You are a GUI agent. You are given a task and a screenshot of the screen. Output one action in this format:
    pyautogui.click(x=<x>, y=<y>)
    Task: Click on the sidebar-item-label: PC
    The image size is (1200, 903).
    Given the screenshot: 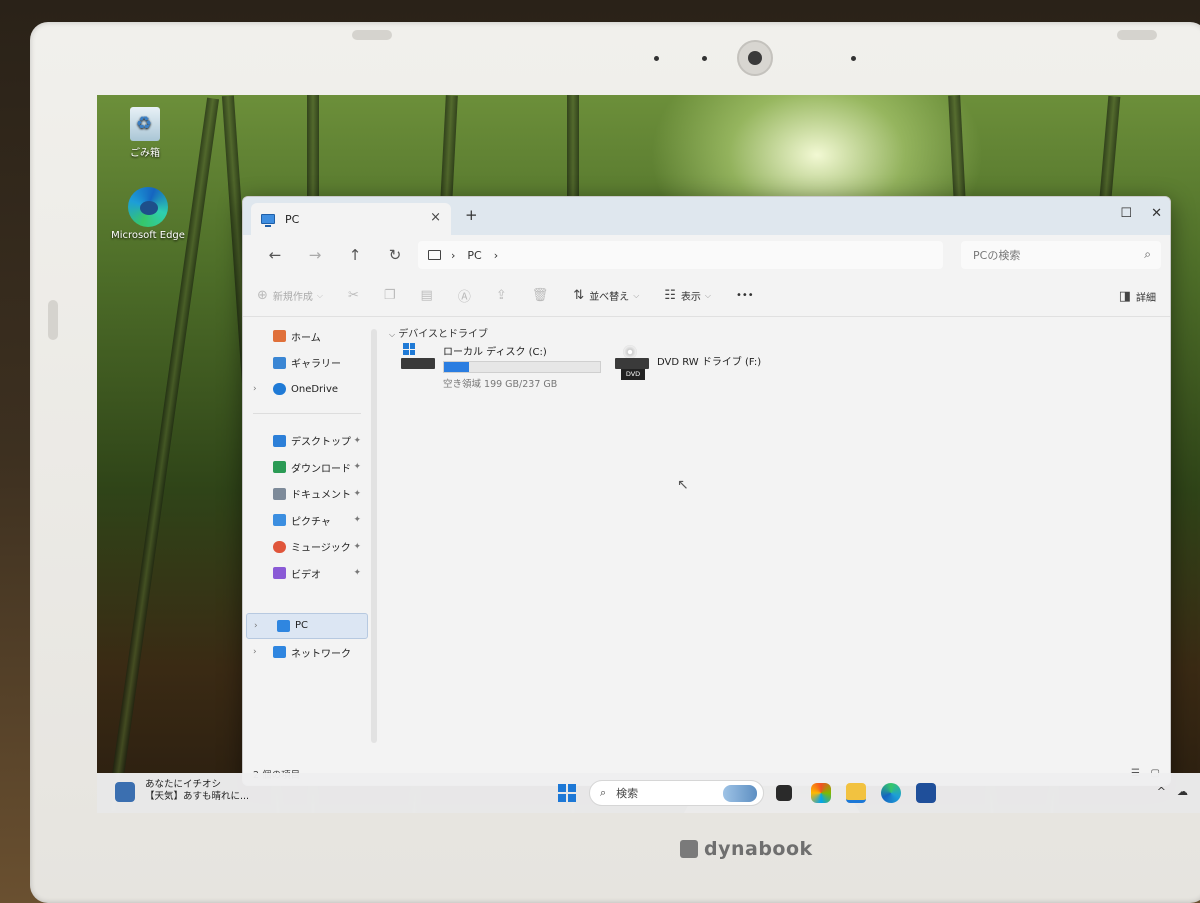 What is the action you would take?
    pyautogui.click(x=302, y=626)
    